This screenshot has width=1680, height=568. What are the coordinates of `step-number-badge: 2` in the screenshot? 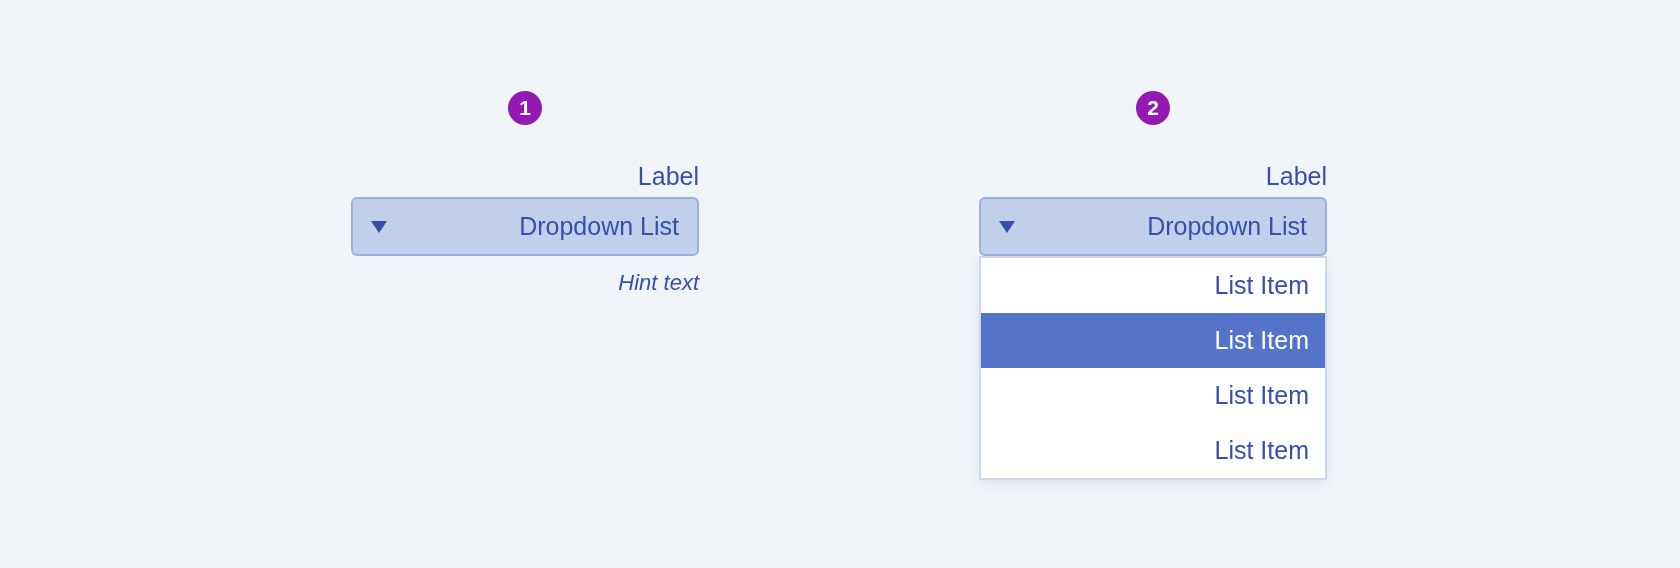 It's located at (1153, 108).